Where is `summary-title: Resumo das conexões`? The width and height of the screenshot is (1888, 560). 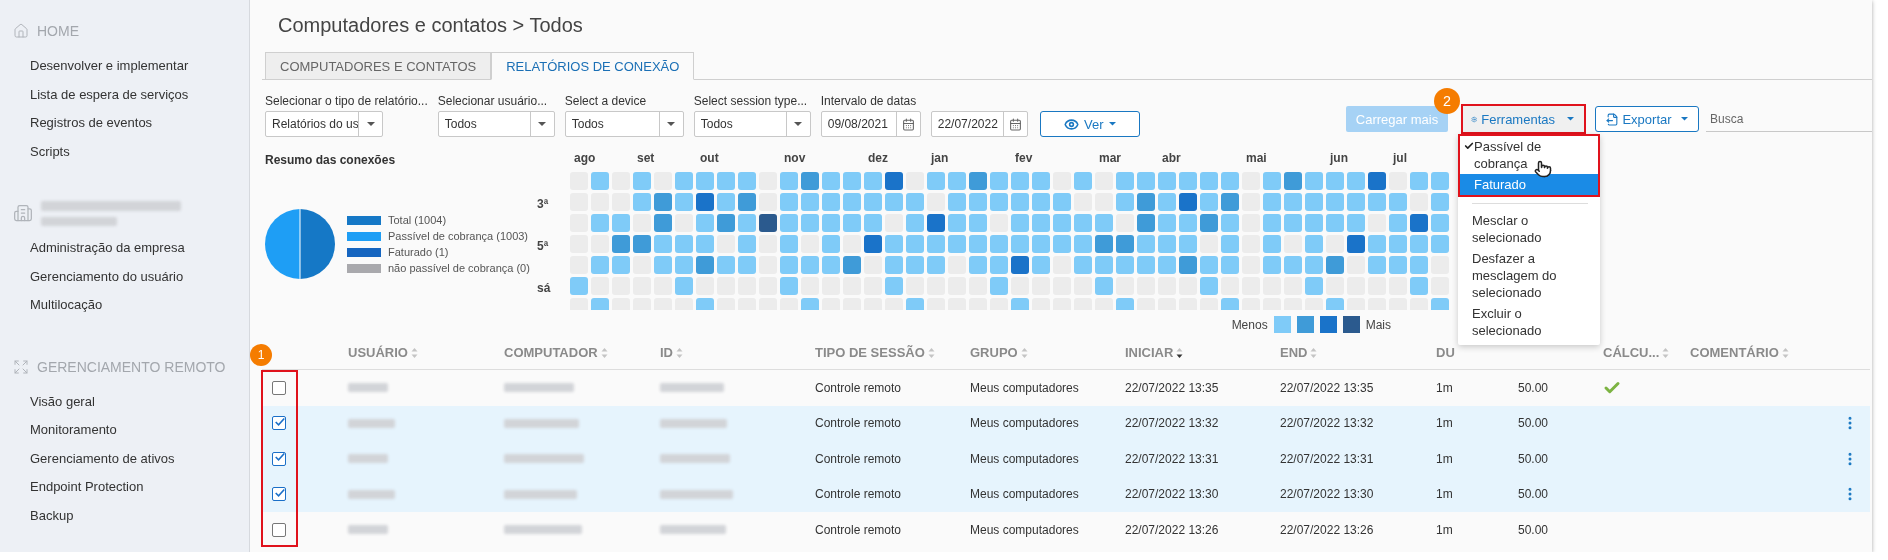
summary-title: Resumo das conexões is located at coordinates (331, 160).